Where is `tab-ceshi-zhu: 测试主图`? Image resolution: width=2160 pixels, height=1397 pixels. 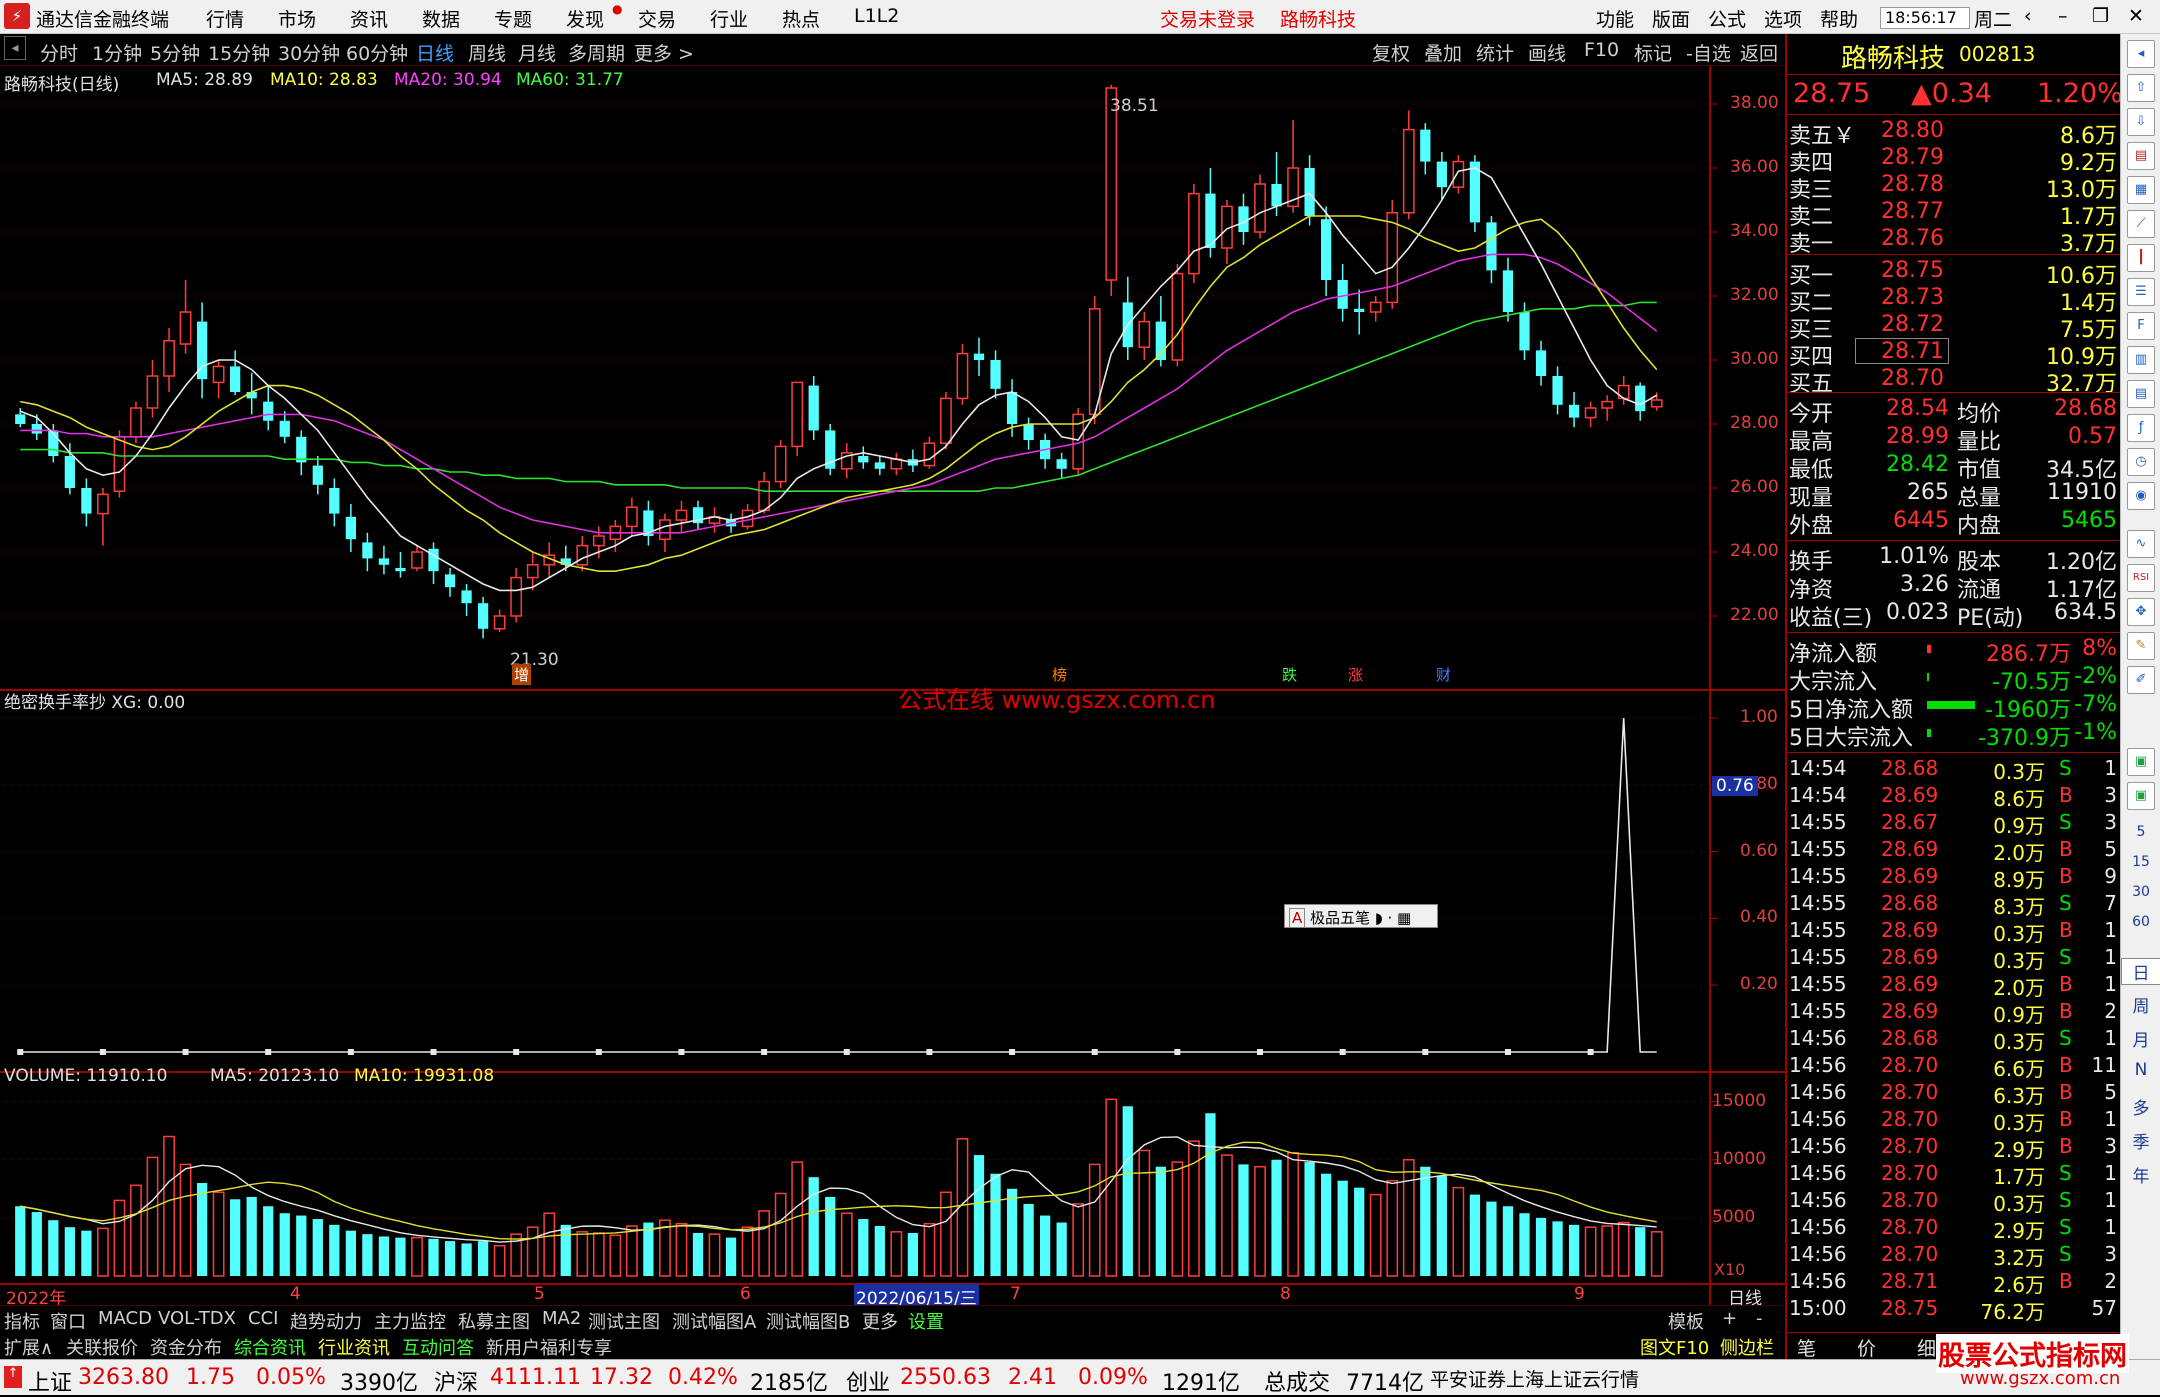
tab-ceshi-zhu: 测试主图 is located at coordinates (624, 1321).